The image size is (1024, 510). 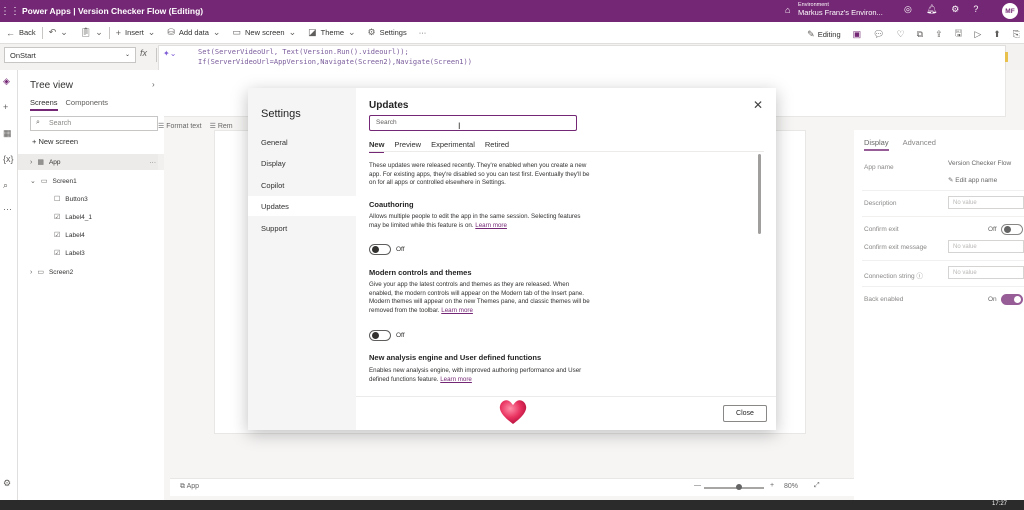 What do you see at coordinates (10, 11) in the screenshot?
I see `app-launcher-icon: ⋮⋮` at bounding box center [10, 11].